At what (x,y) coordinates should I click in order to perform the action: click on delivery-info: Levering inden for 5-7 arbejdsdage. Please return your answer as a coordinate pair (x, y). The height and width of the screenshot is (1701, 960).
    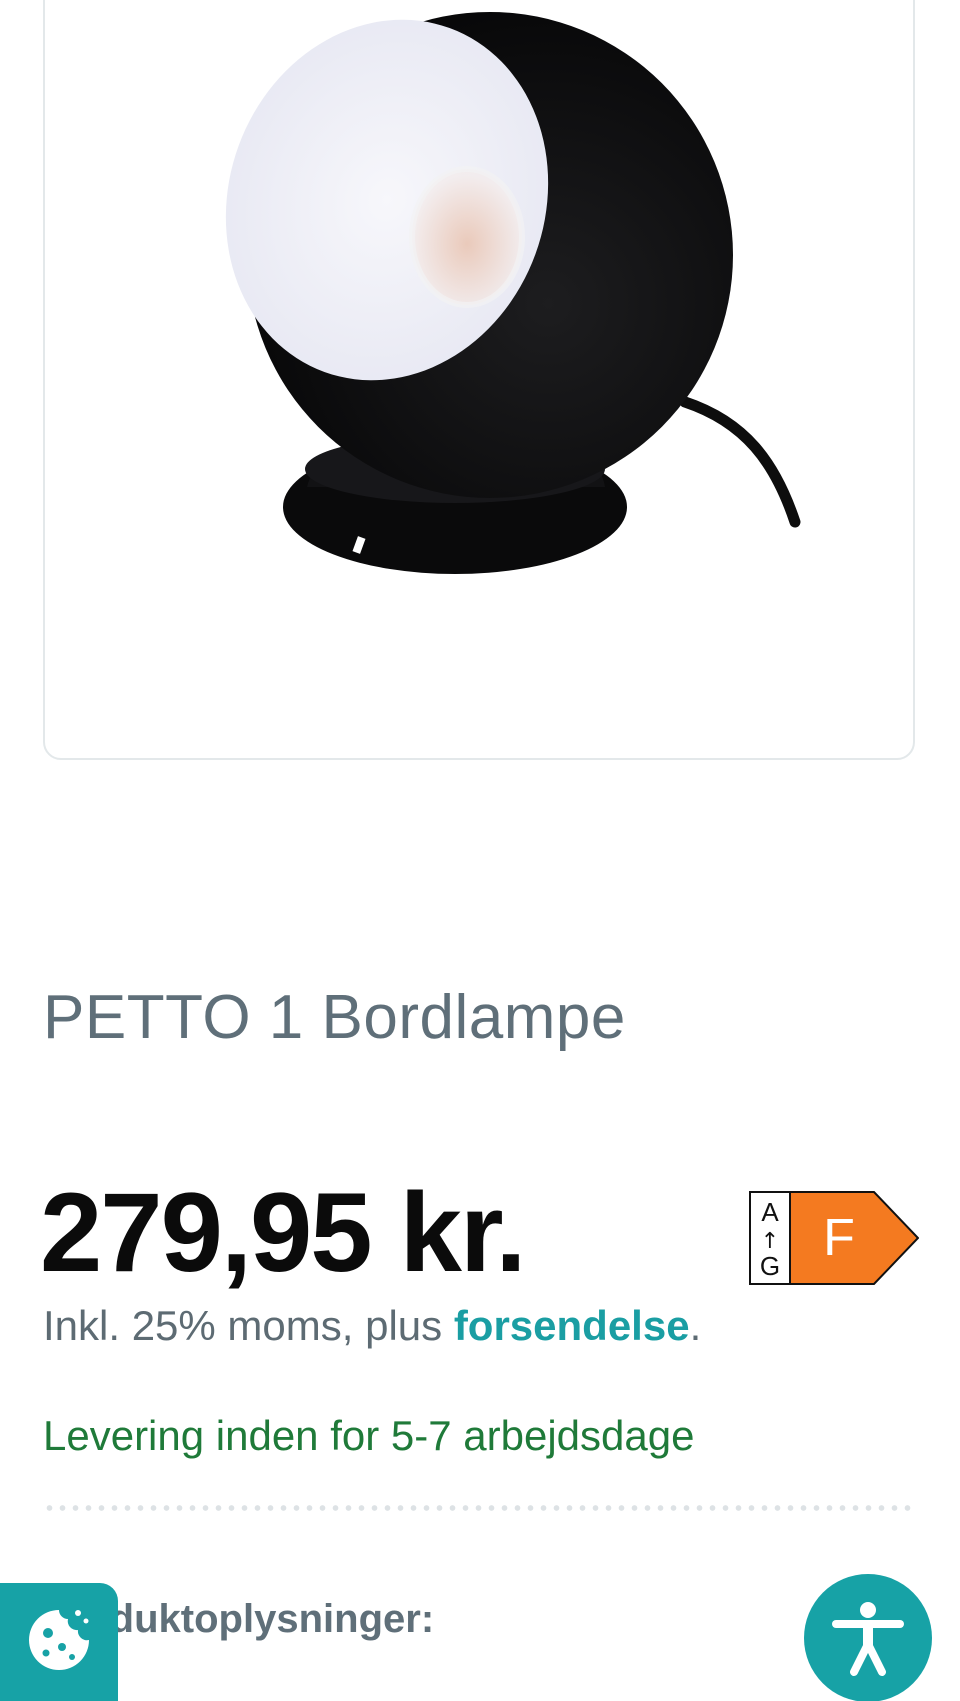
    Looking at the image, I should click on (369, 1435).